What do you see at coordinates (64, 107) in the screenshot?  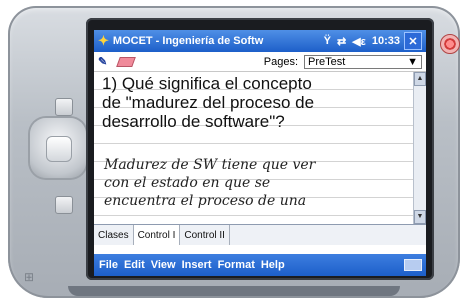 I see `hardware-key-top` at bounding box center [64, 107].